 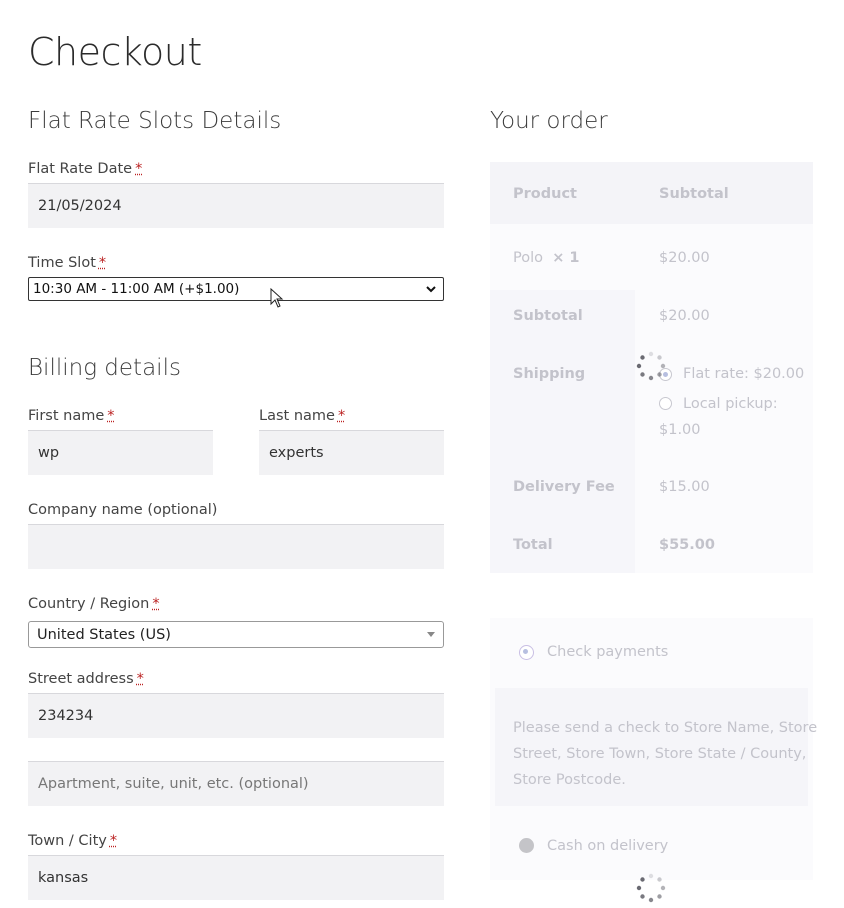 What do you see at coordinates (86, 679) in the screenshot?
I see `street-address-label: Street address *` at bounding box center [86, 679].